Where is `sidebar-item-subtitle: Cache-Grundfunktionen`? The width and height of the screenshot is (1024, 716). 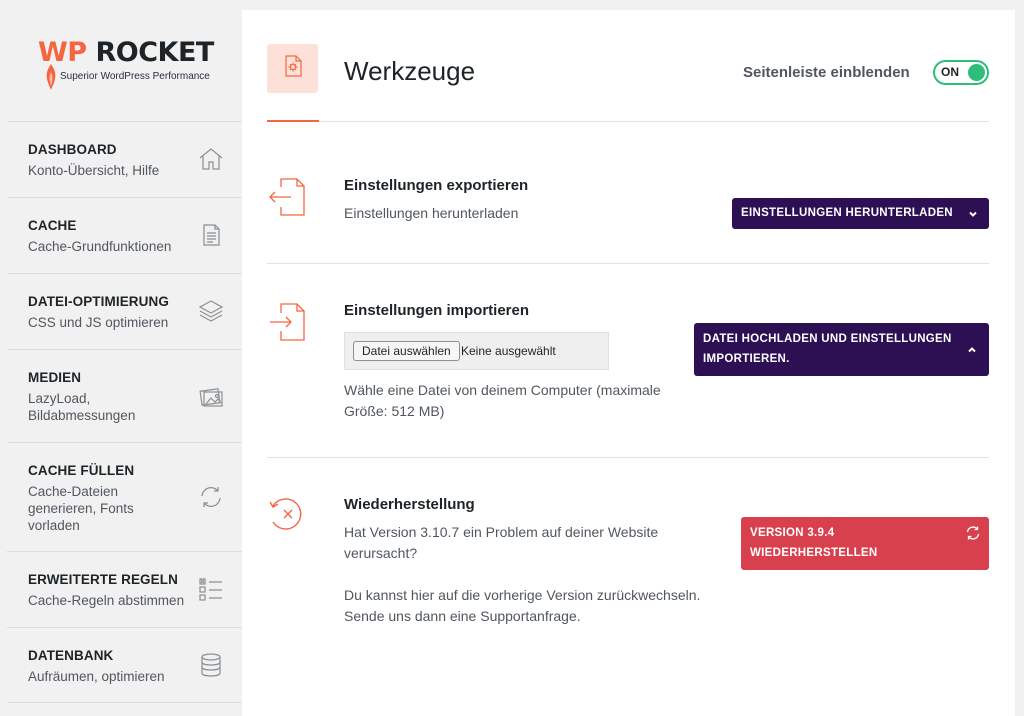
sidebar-item-subtitle: Cache-Grundfunktionen is located at coordinates (100, 246).